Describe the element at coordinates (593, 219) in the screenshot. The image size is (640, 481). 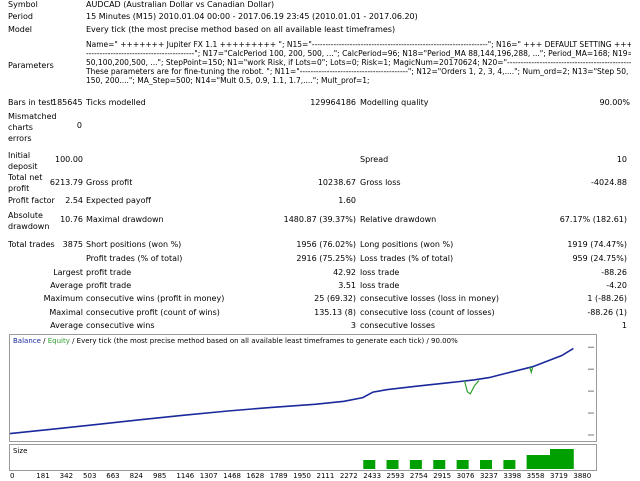
I see `reldd-value: 67.17% (182.61)` at that location.